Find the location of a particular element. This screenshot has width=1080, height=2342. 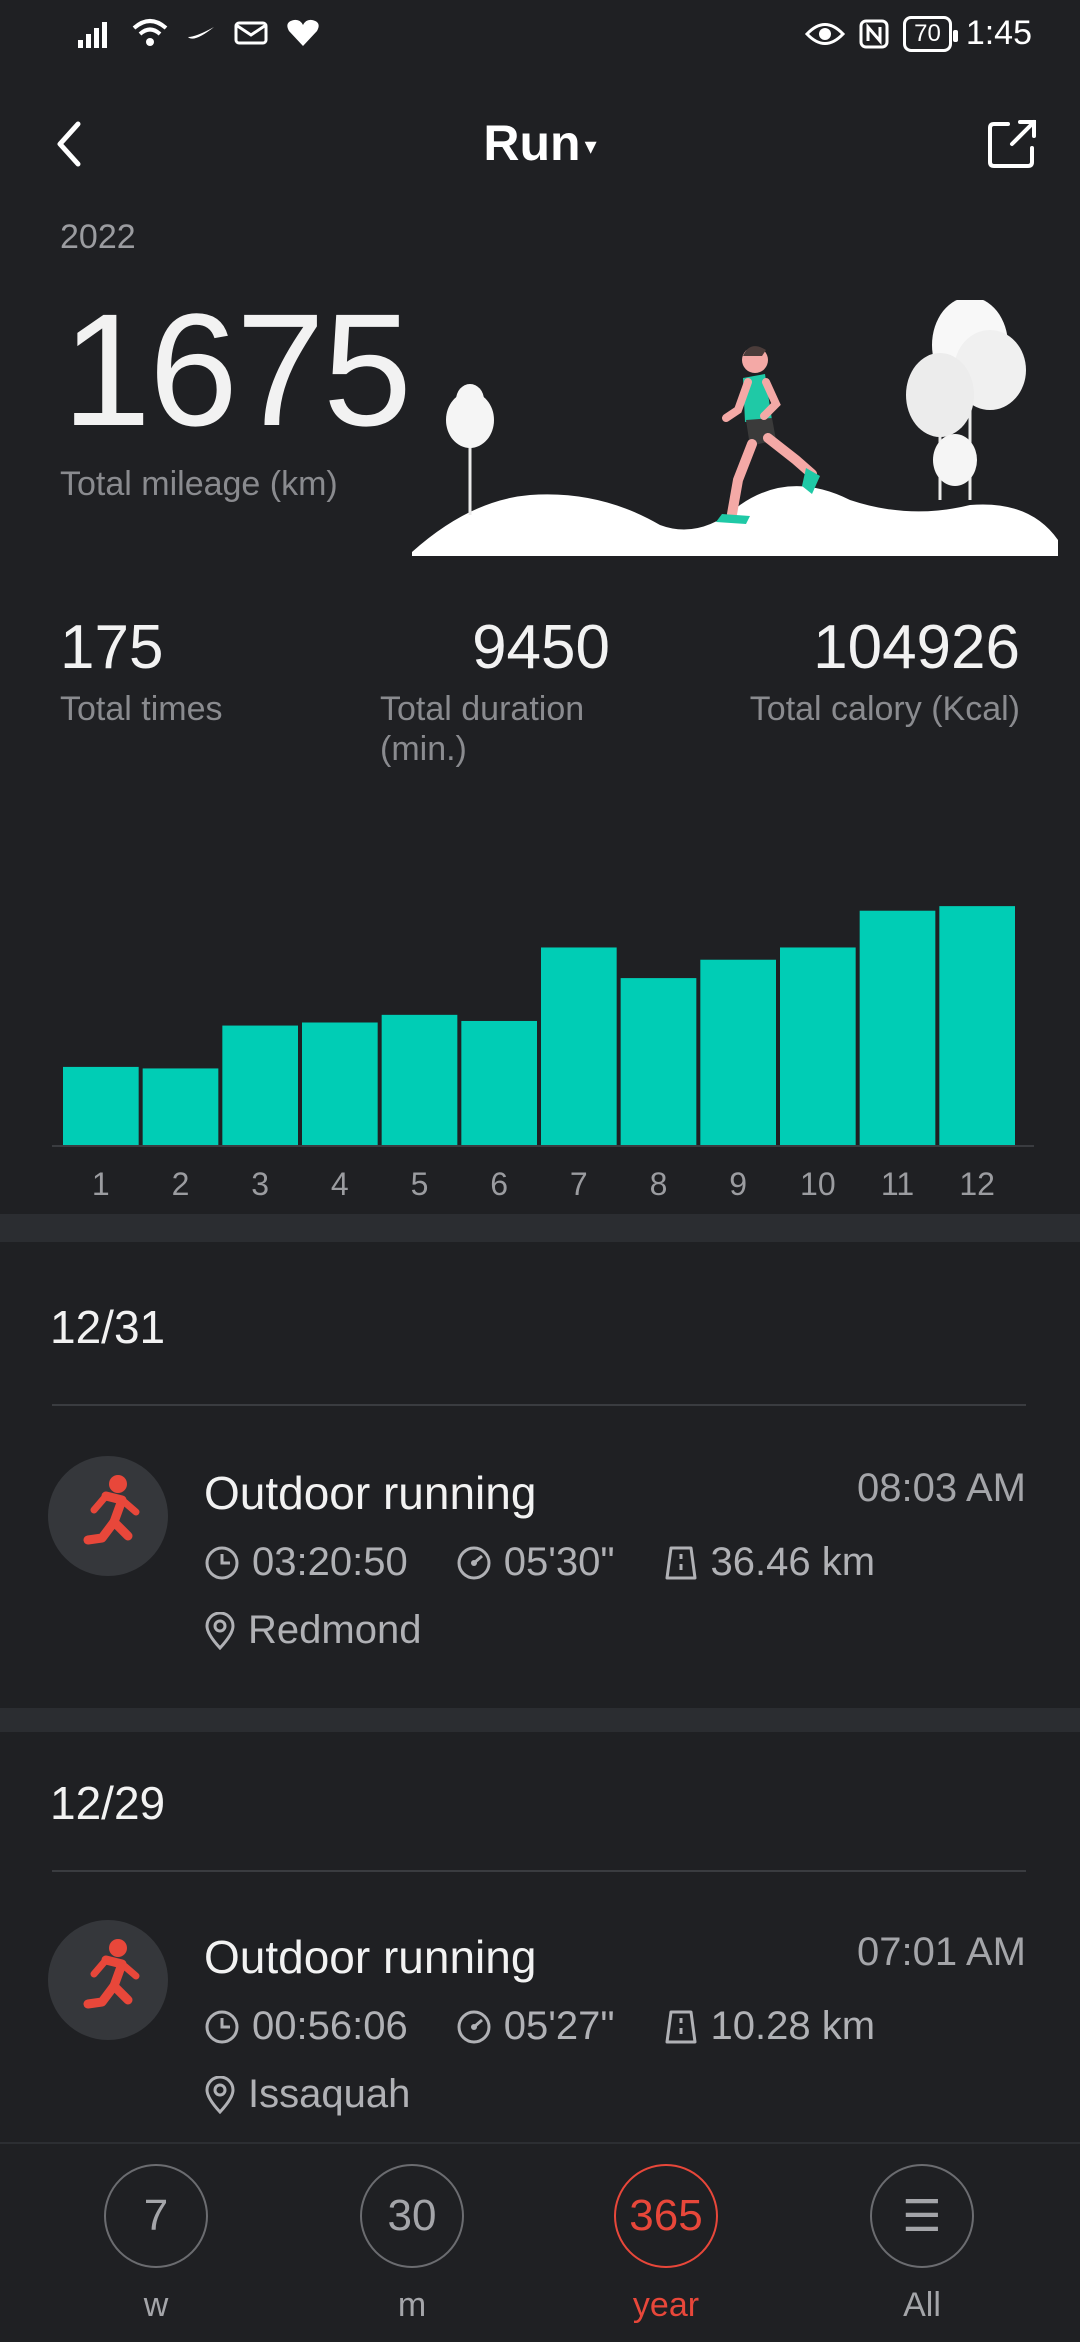

x-tick-label: 9 is located at coordinates (738, 1184).